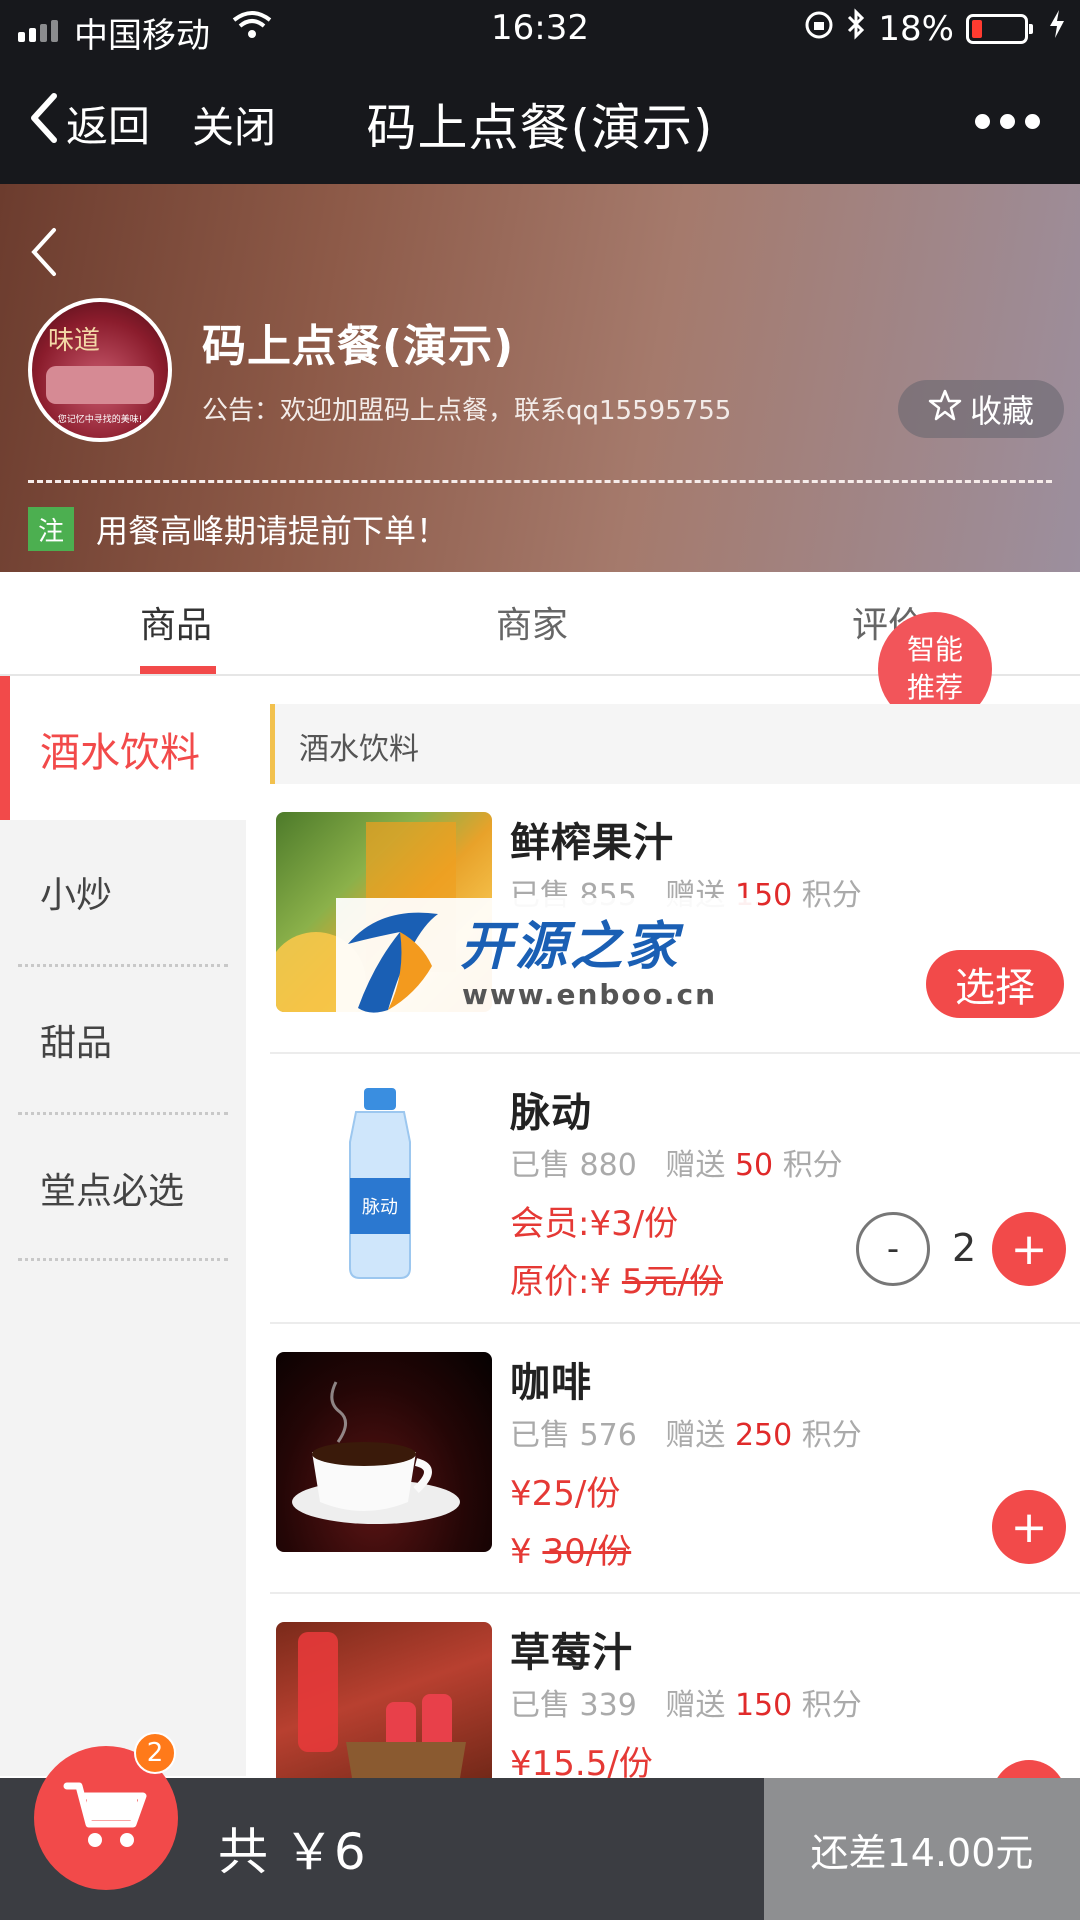 Image resolution: width=1080 pixels, height=1920 pixels. What do you see at coordinates (292, 1852) in the screenshot?
I see `cart-total: 共 ￥6` at bounding box center [292, 1852].